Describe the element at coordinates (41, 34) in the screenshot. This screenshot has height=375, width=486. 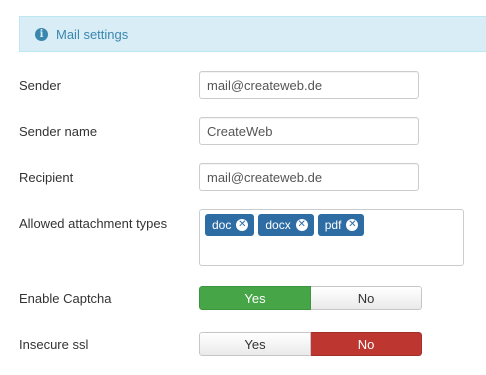
I see `info-icon: i` at that location.